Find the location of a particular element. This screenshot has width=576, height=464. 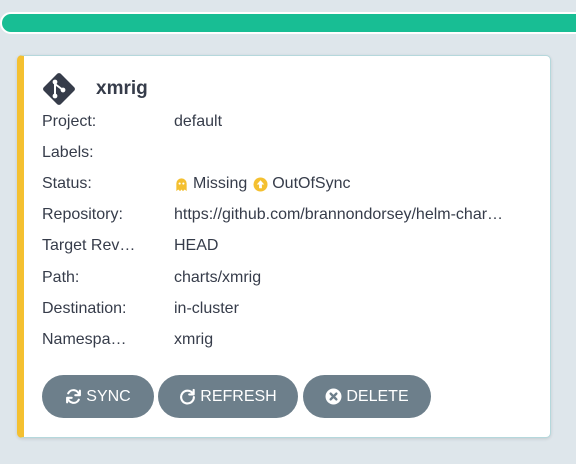

field-namespace: Namespa… xmrig is located at coordinates (287, 340).